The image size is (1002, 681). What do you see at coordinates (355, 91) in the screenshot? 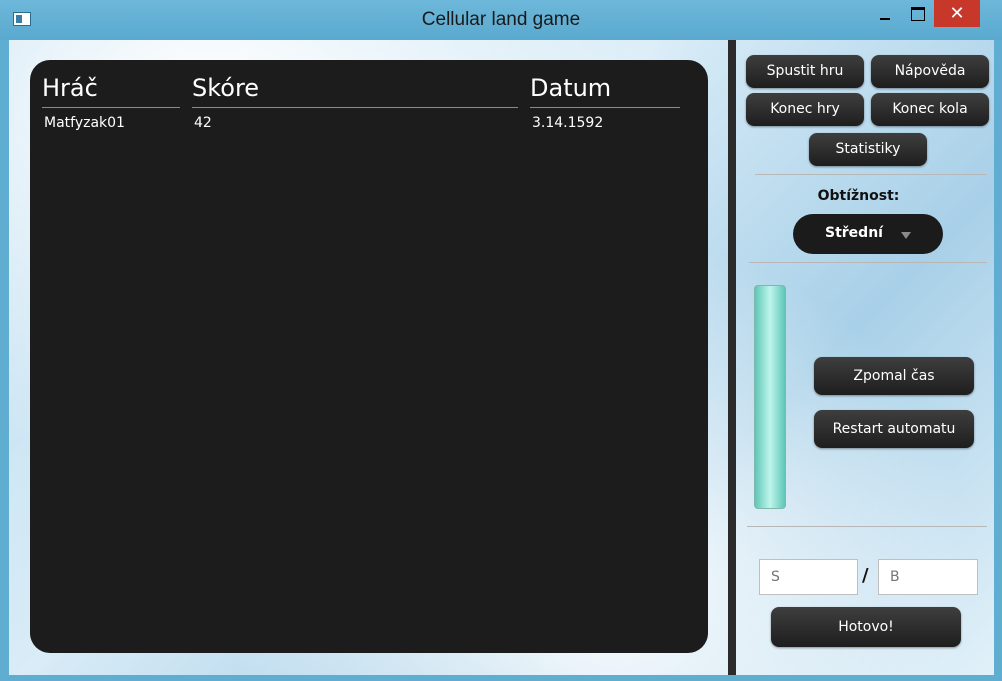
I see `column-header-score: Skóre` at bounding box center [355, 91].